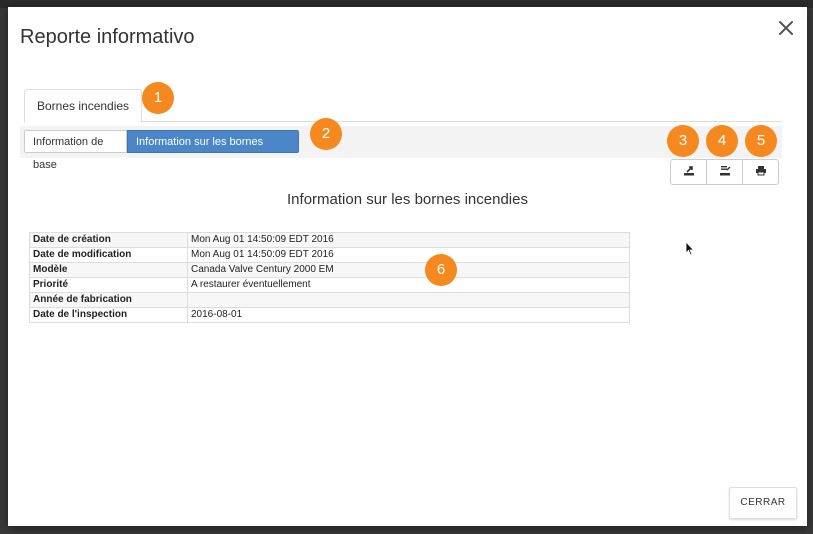 This screenshot has width=813, height=534. I want to click on callout-marker-6: 6, so click(441, 270).